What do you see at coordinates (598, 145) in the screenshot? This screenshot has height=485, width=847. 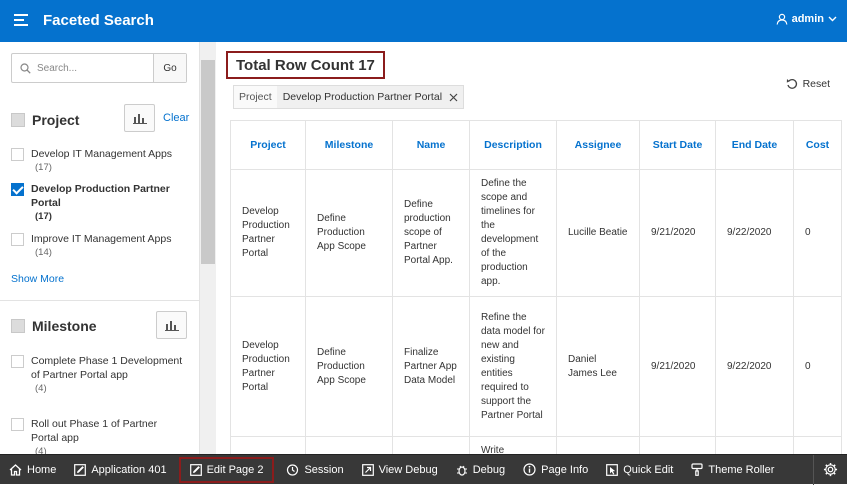 I see `column-header: Assignee` at bounding box center [598, 145].